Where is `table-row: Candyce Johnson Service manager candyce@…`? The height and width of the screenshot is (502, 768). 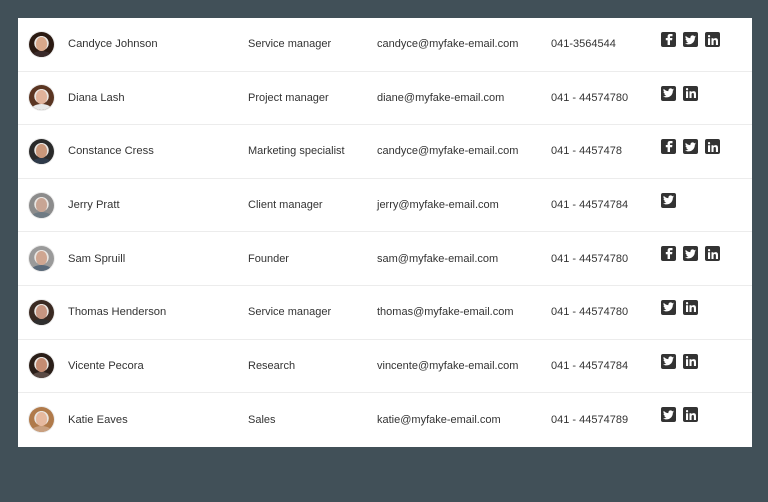
table-row: Candyce Johnson Service manager candyce@… is located at coordinates (385, 45).